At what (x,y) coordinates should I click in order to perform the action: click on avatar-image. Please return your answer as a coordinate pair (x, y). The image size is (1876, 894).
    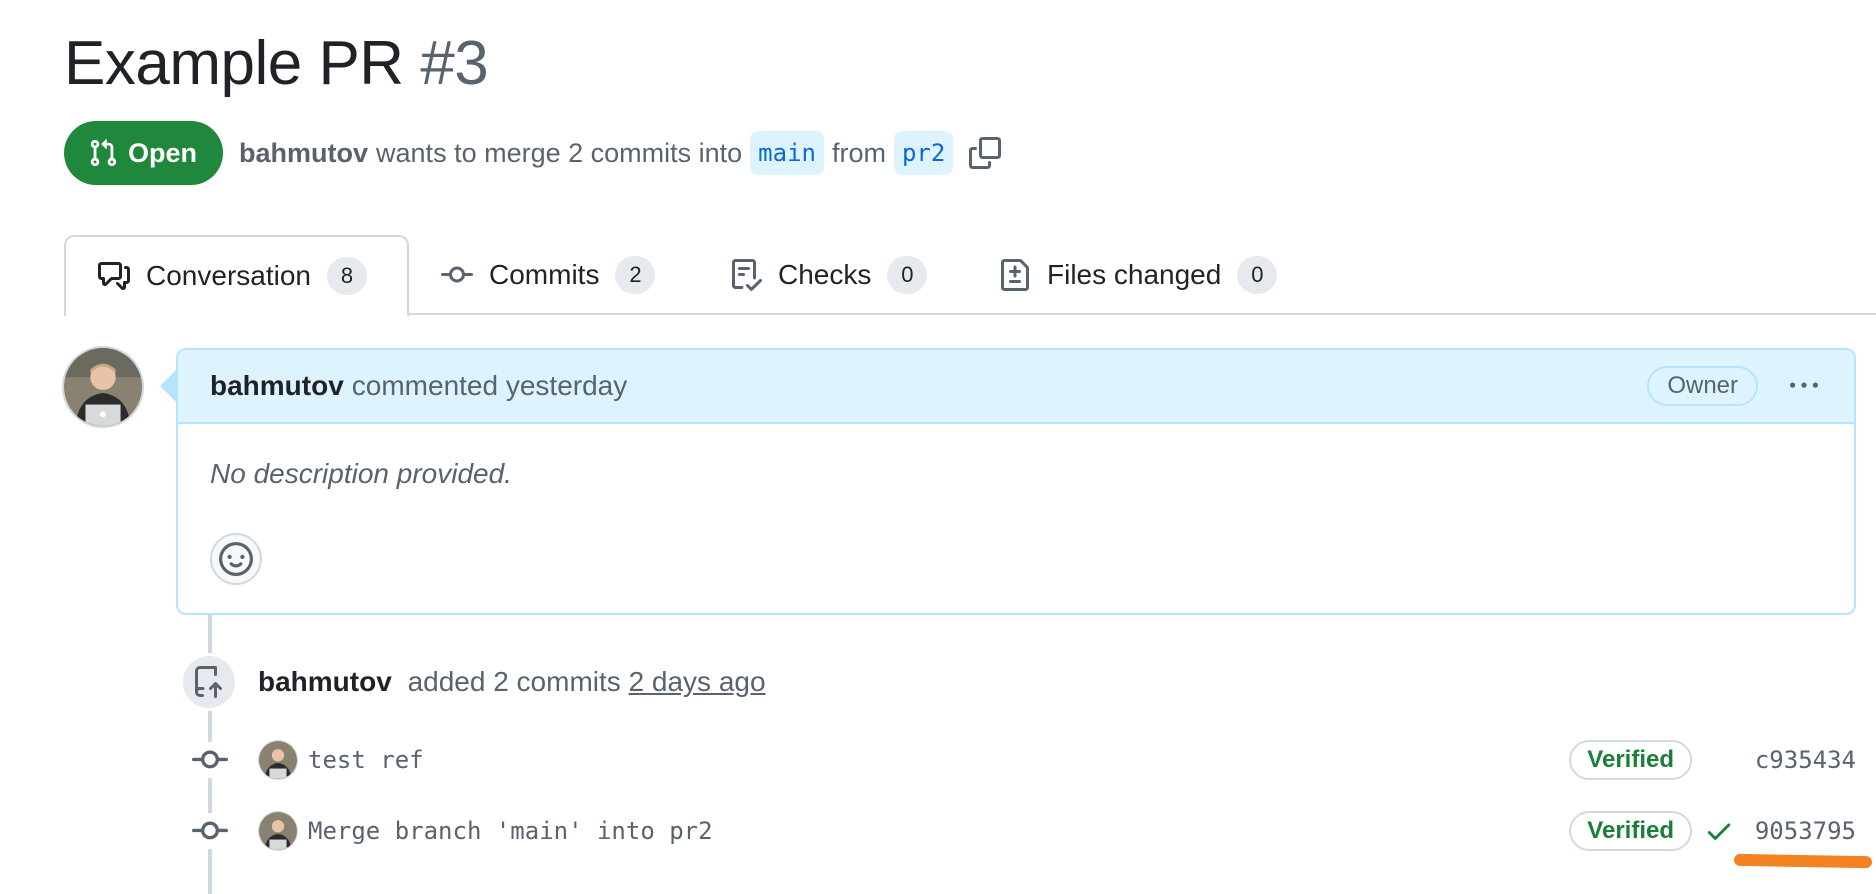
    Looking at the image, I should click on (103, 387).